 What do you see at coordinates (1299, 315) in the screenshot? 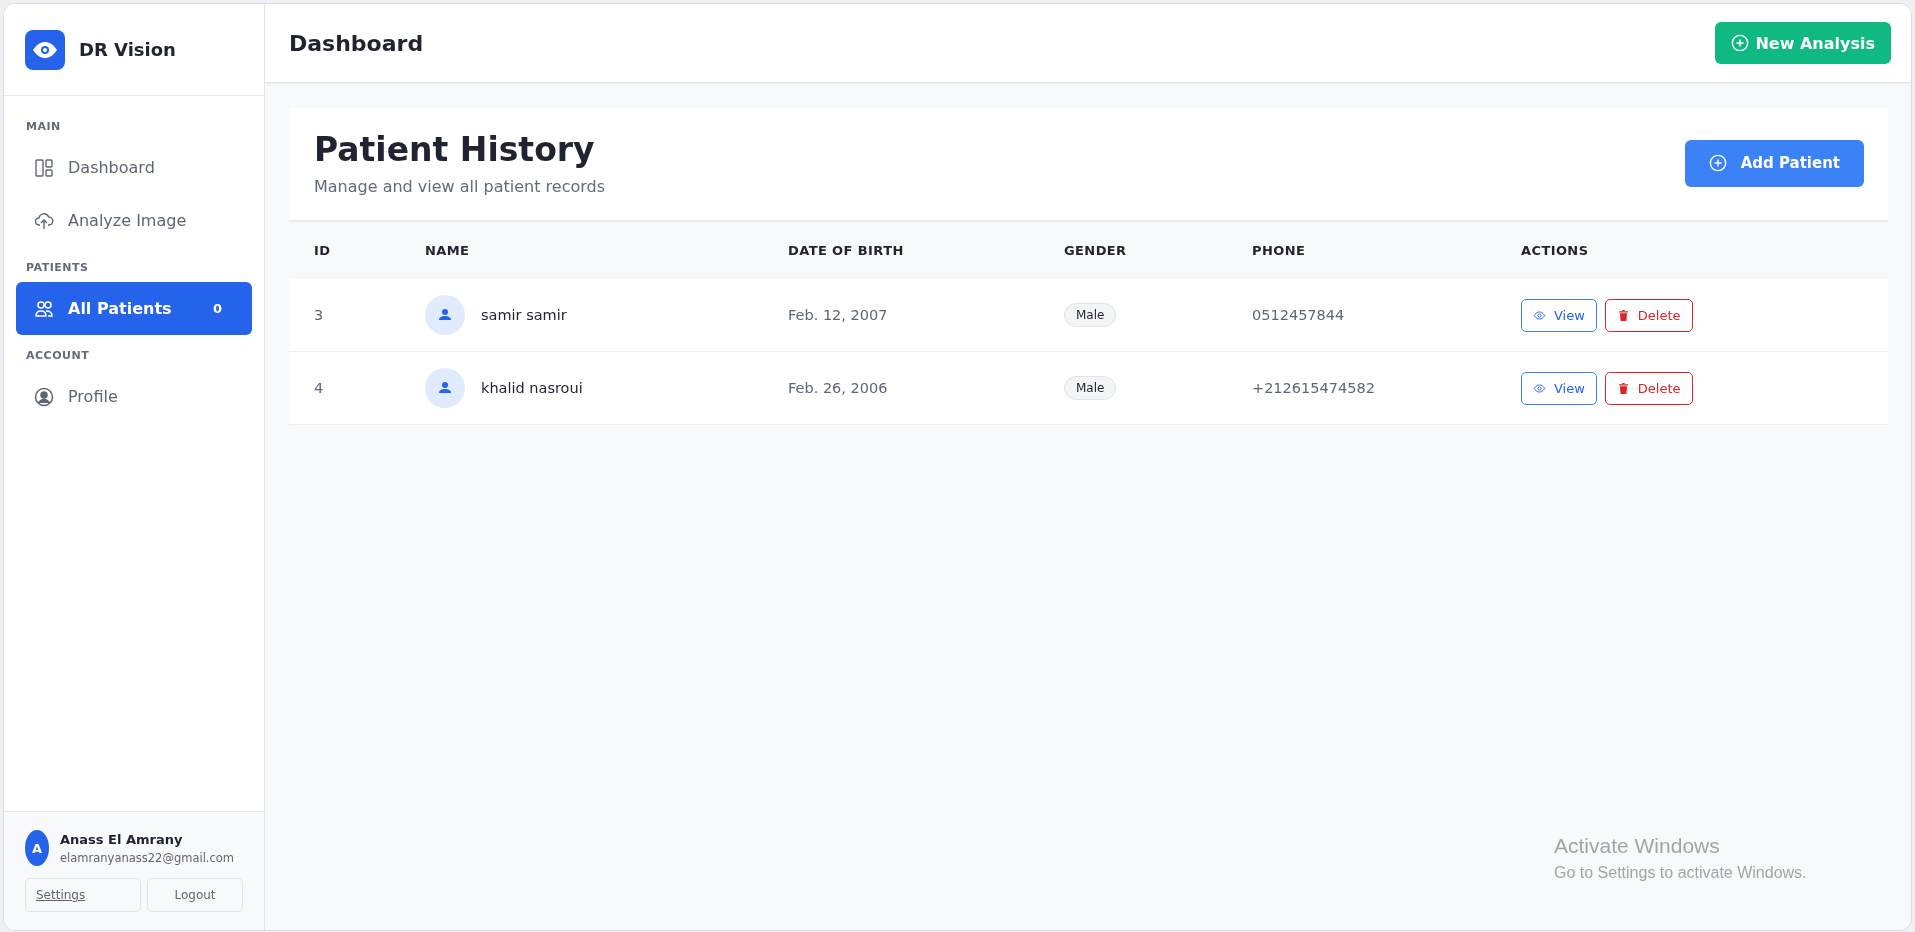
I see `table-cell-text: 0512457844` at bounding box center [1299, 315].